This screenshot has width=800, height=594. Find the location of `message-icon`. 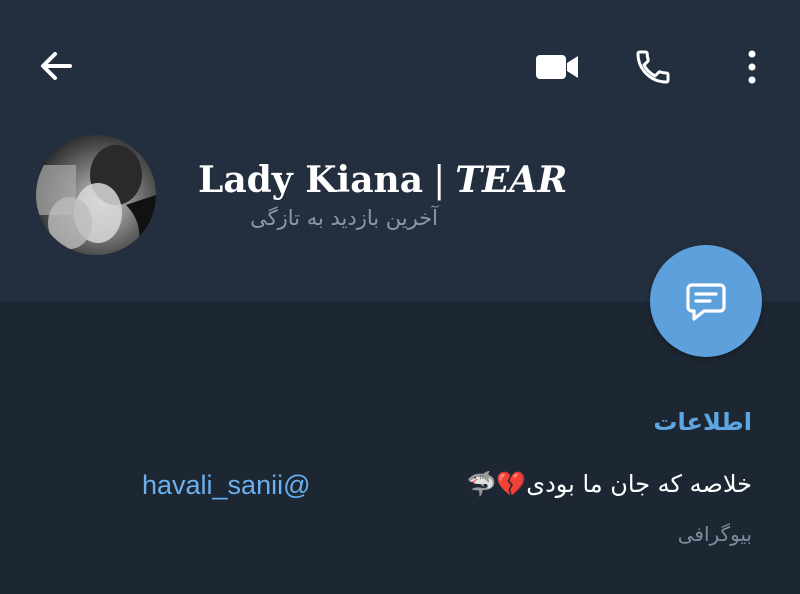

message-icon is located at coordinates (706, 302).